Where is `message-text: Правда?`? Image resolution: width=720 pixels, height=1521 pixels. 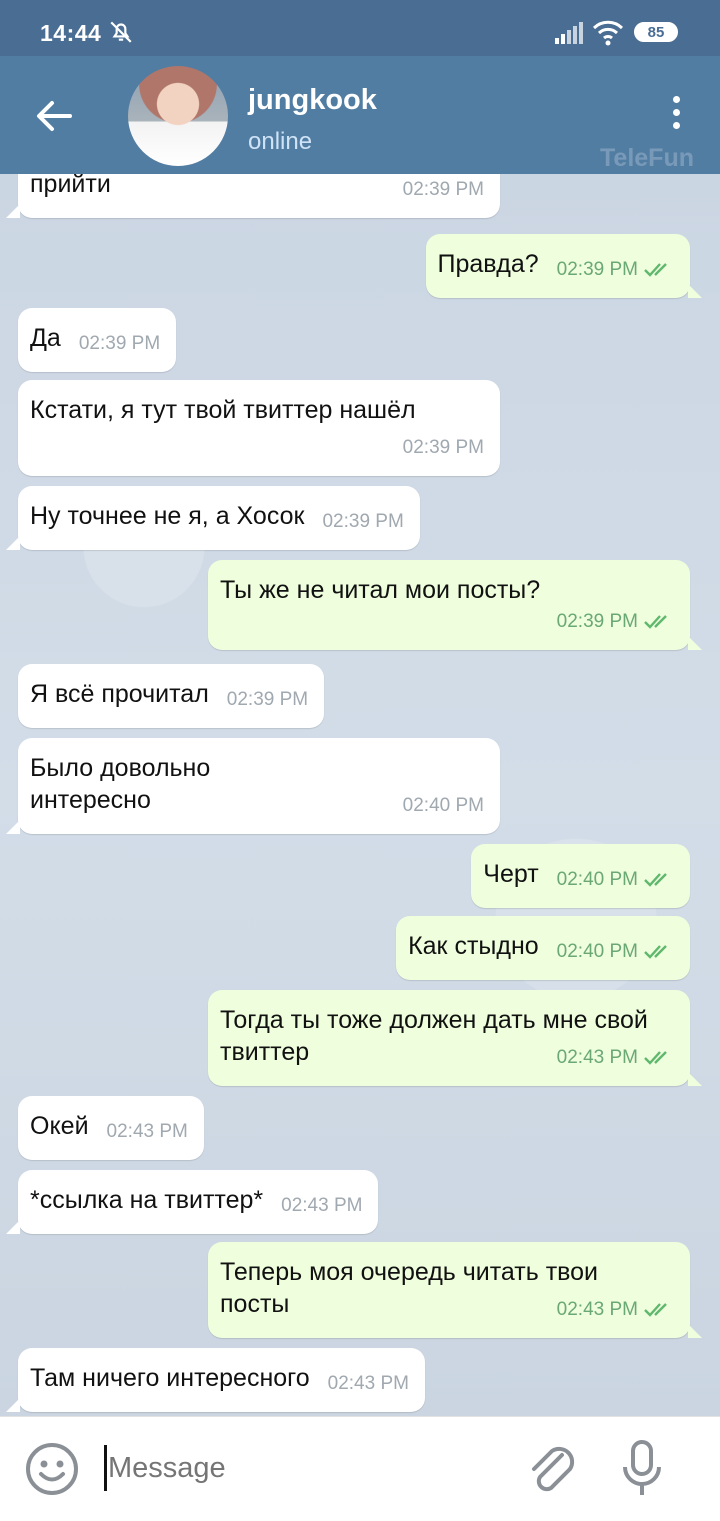
message-text: Правда? is located at coordinates (488, 264).